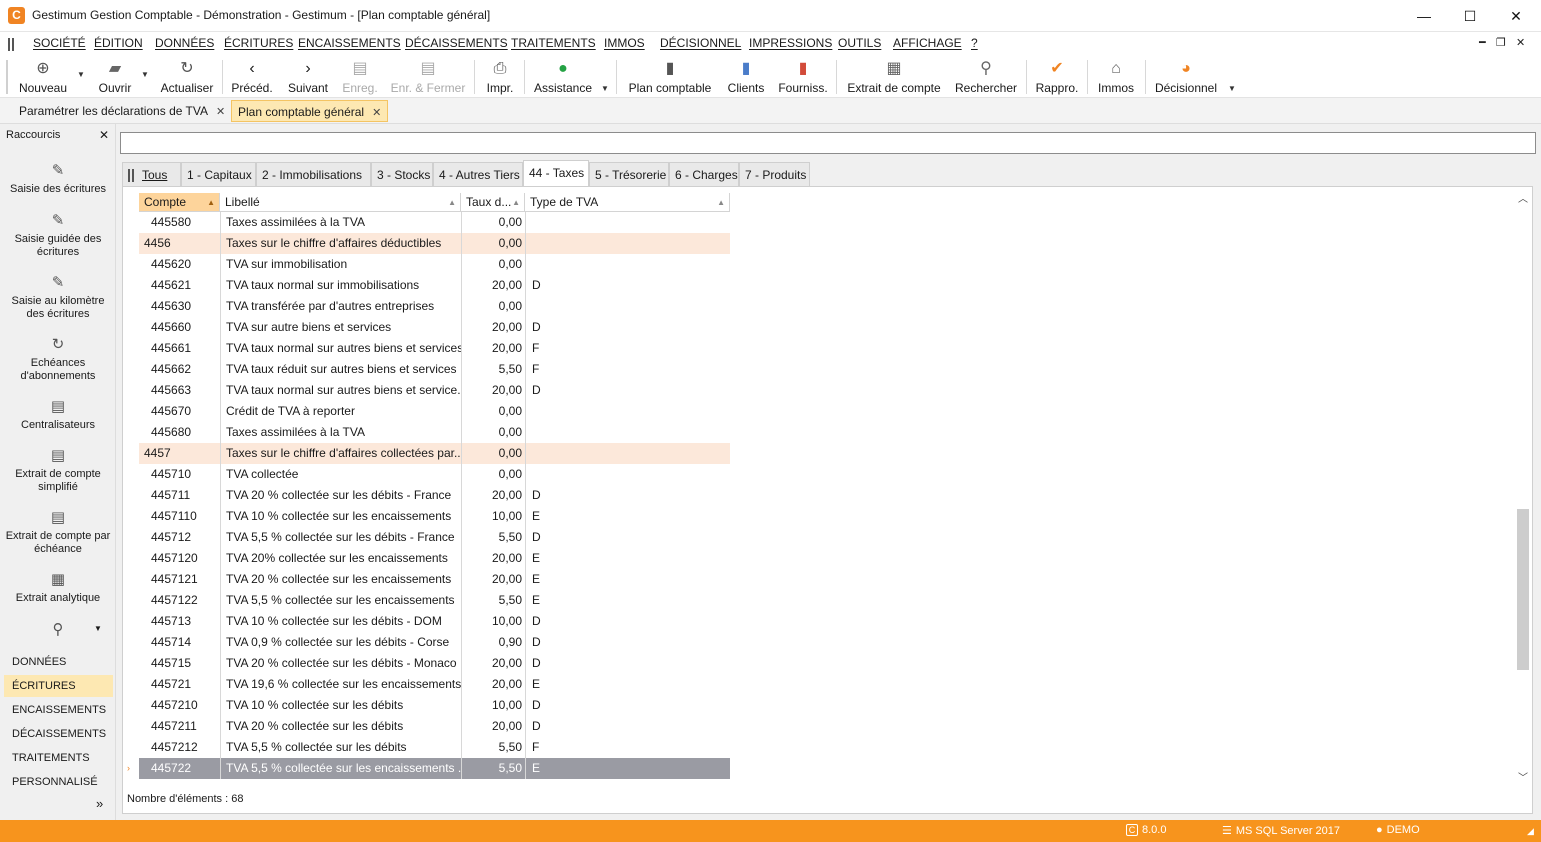 This screenshot has height=842, width=1541. Describe the element at coordinates (1516, 16) in the screenshot. I see `close-button: ✕` at that location.